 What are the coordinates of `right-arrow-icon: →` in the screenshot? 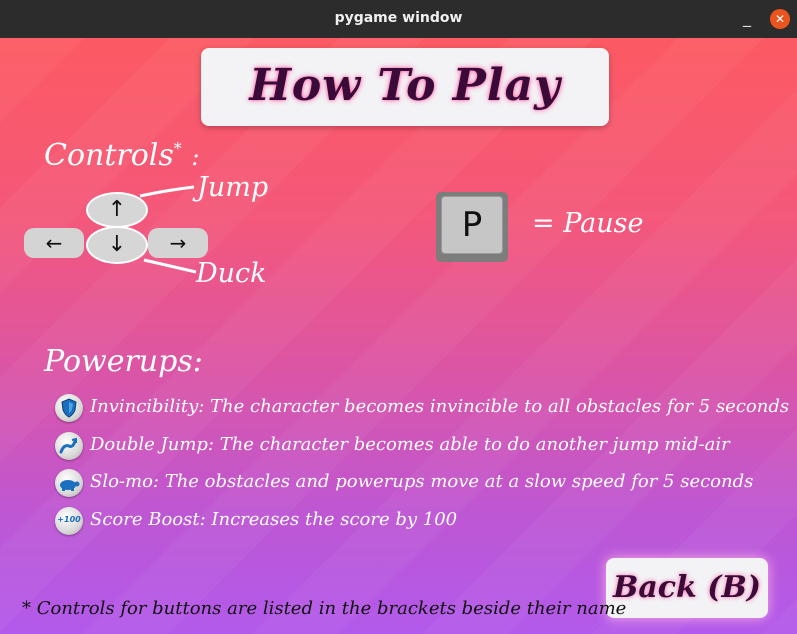 It's located at (178, 243).